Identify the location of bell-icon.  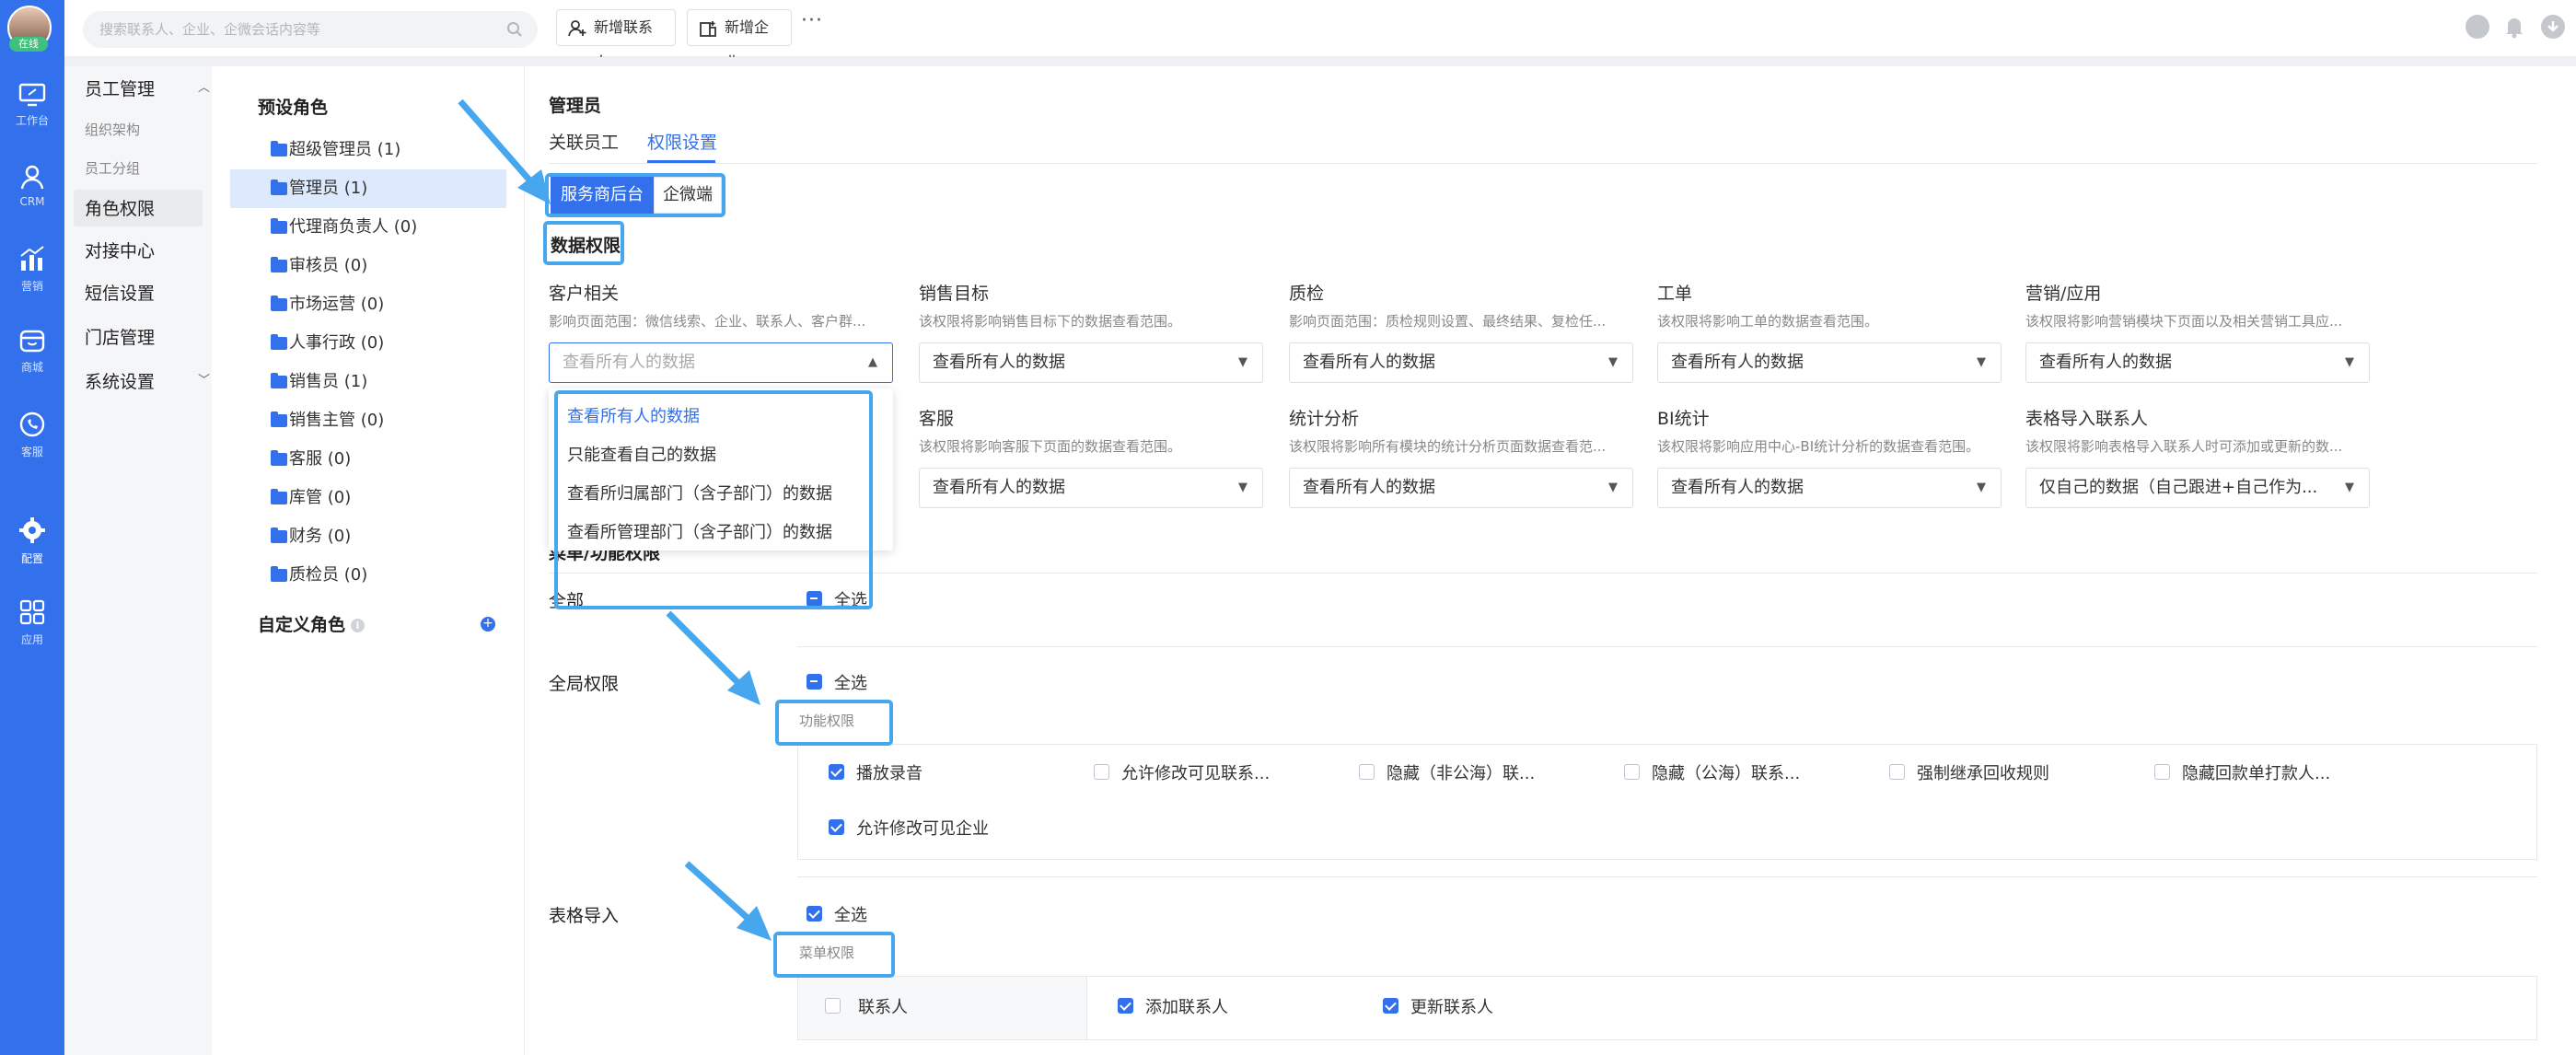
(2514, 27).